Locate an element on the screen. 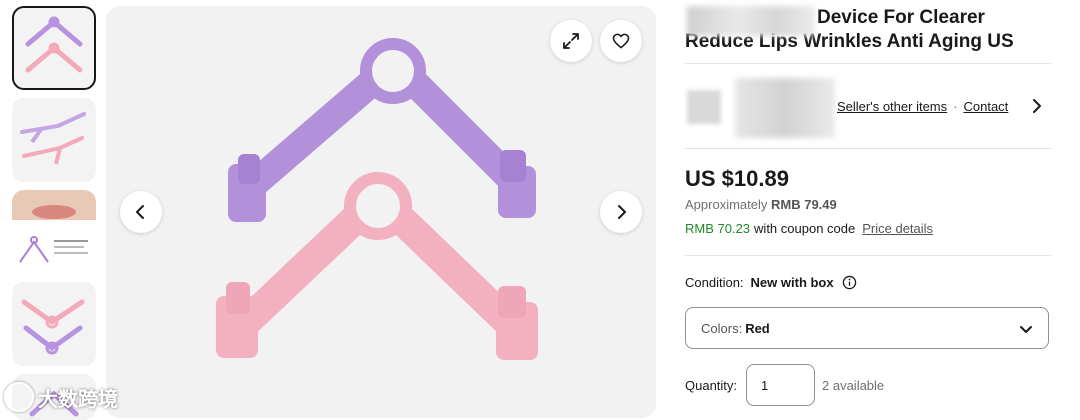 This screenshot has height=420, width=1080. chevron-right-icon is located at coordinates (622, 212).